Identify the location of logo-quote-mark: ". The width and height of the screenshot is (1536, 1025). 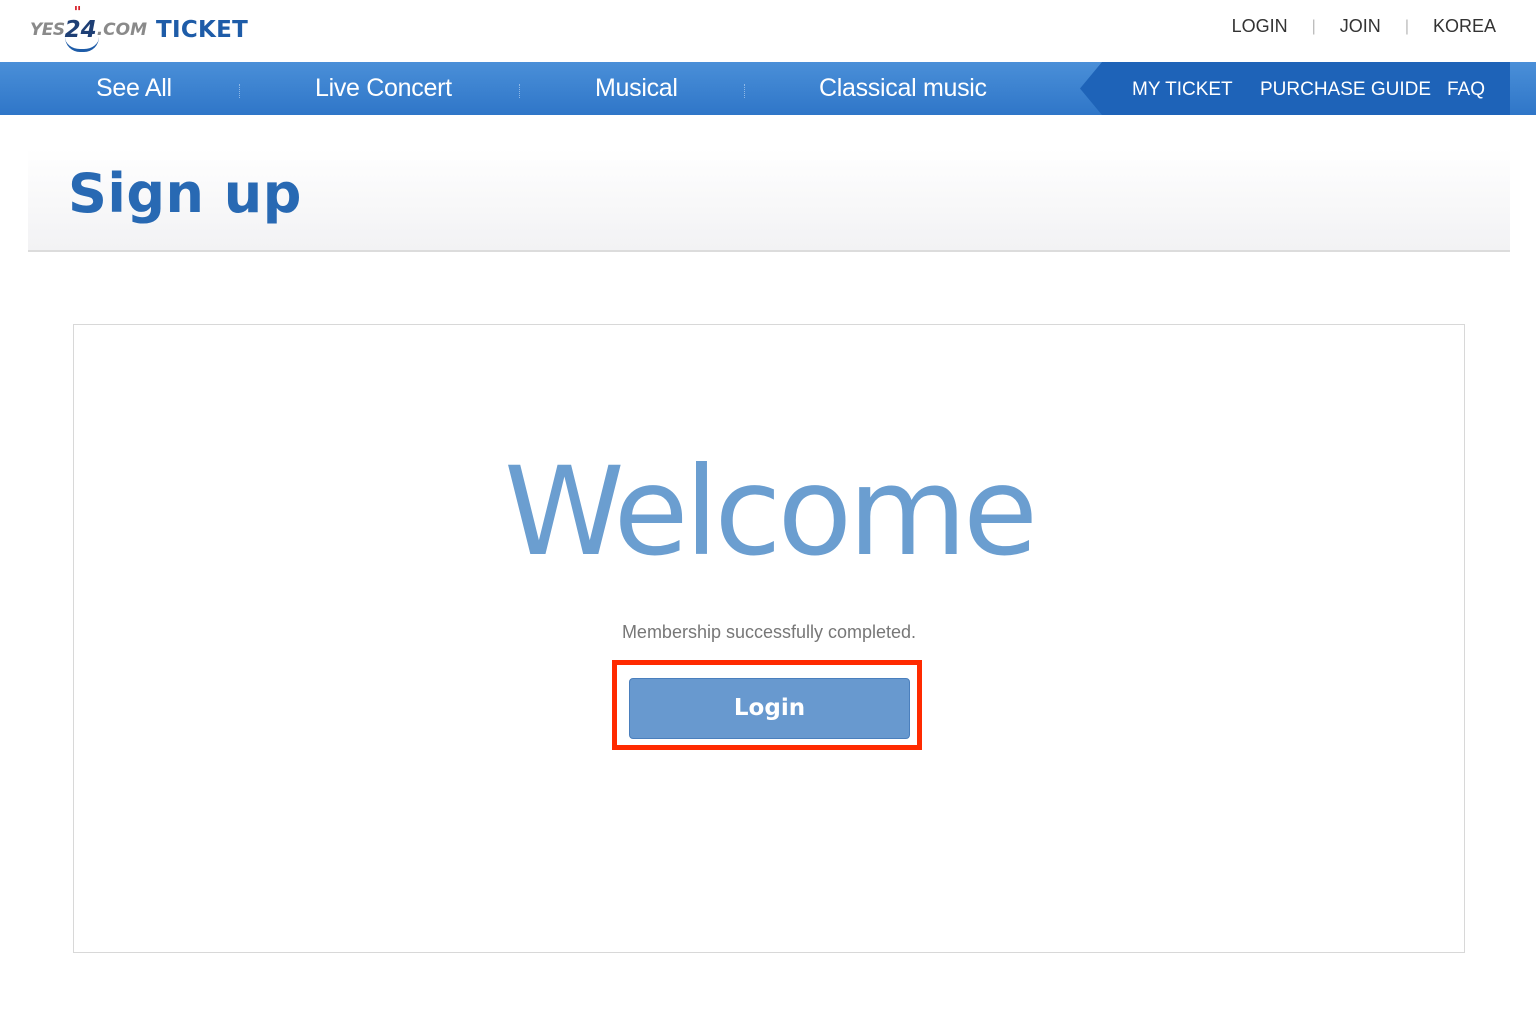
(77, 12).